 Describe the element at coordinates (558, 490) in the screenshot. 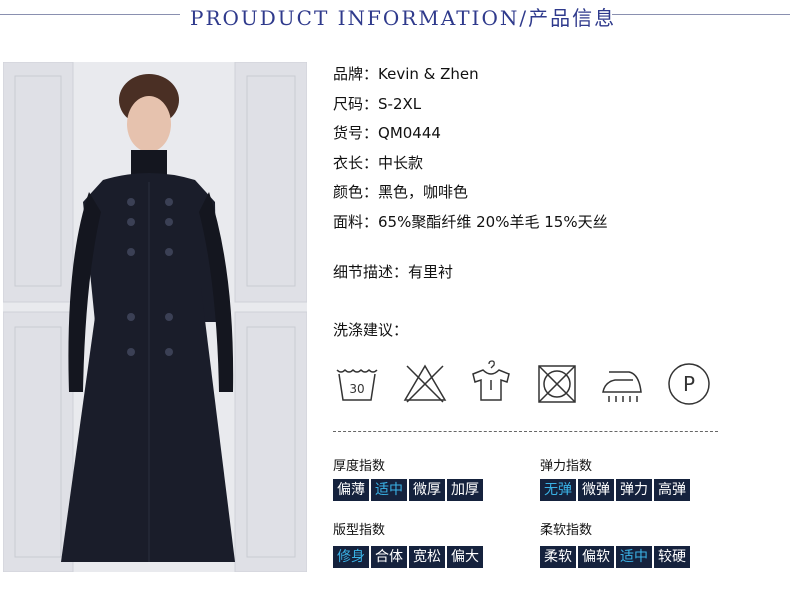

I see `scale-option-selected: 无弹` at that location.